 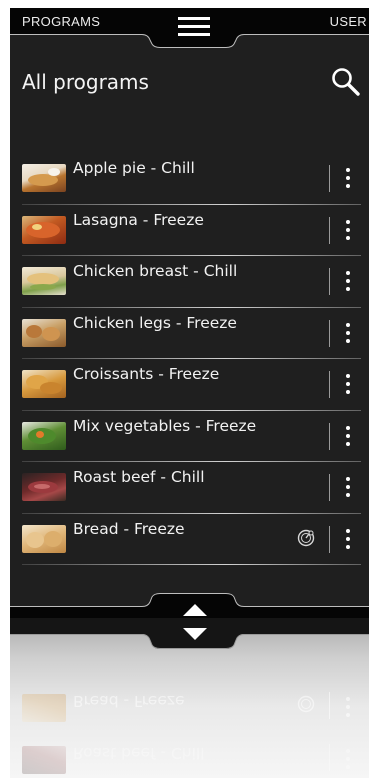 I want to click on reflection-row-bread: Bread - Freeze, so click(x=189, y=707).